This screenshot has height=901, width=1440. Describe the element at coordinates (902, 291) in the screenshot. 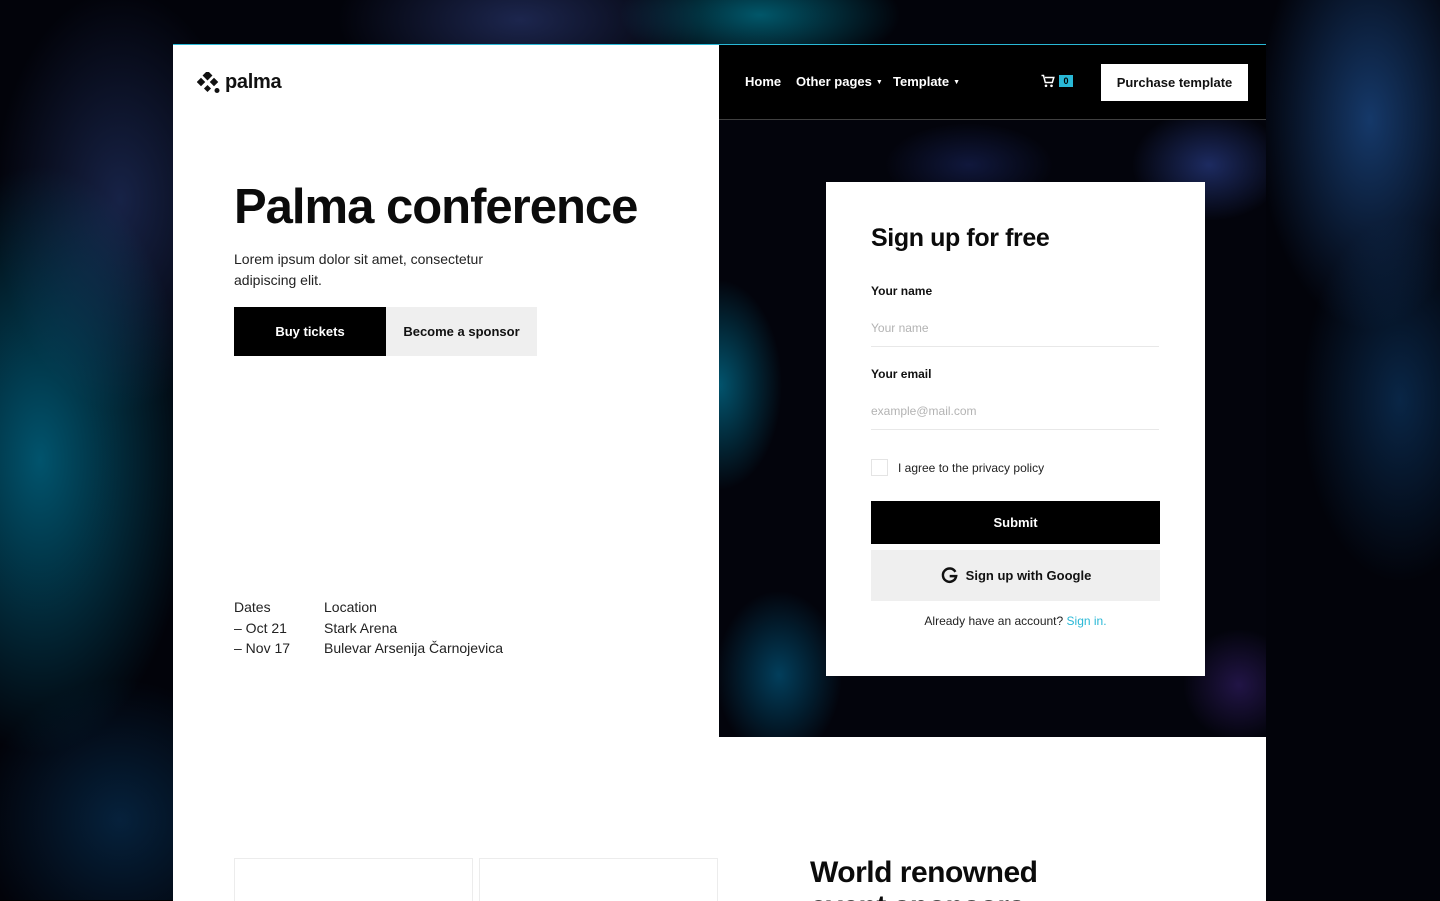

I see `name-field-label: Your name` at that location.